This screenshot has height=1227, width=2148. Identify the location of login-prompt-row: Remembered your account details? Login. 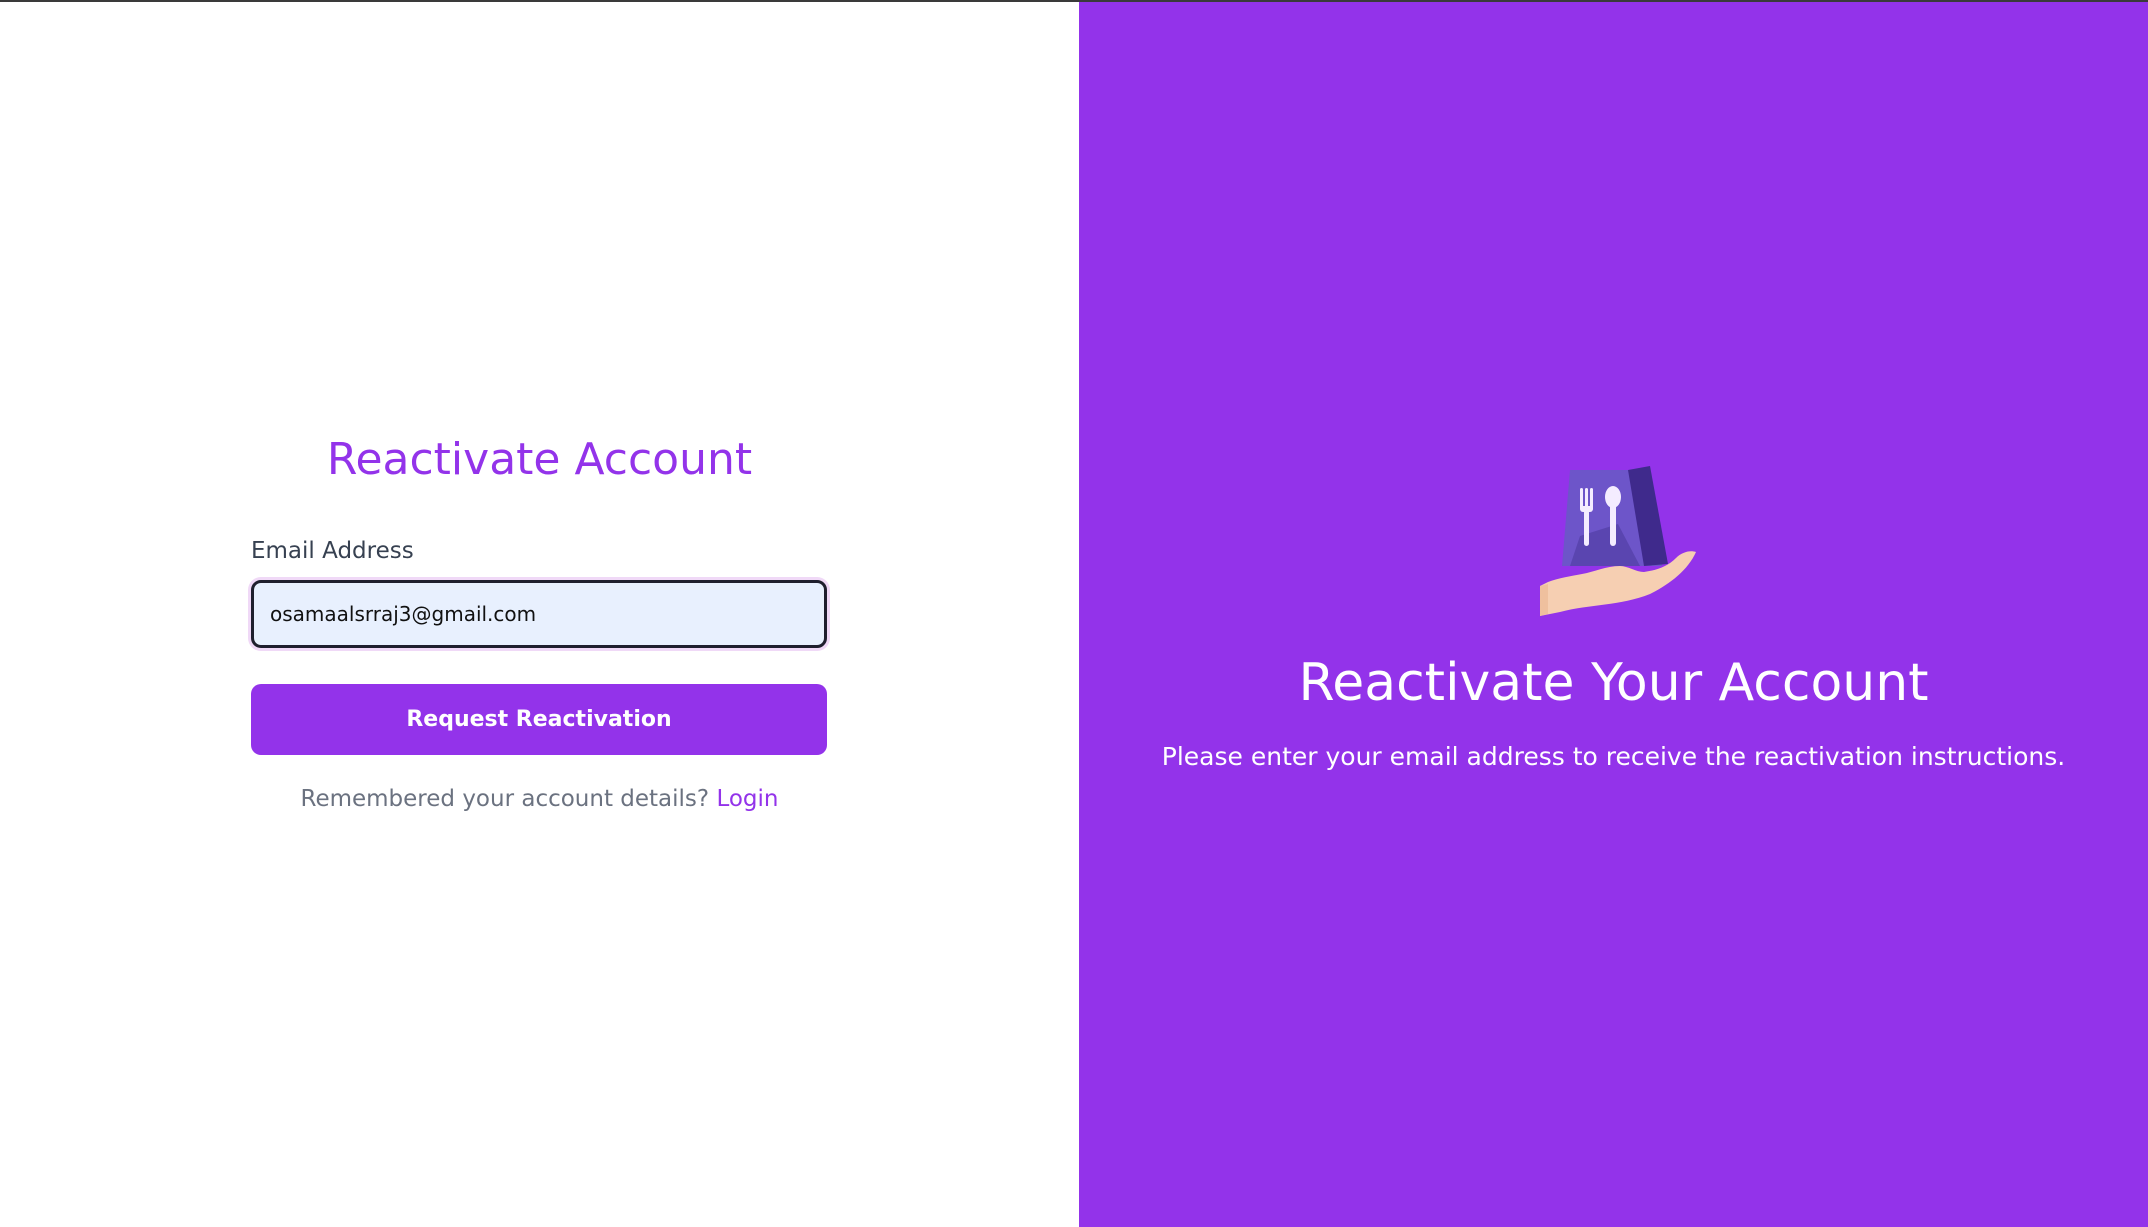
(539, 799).